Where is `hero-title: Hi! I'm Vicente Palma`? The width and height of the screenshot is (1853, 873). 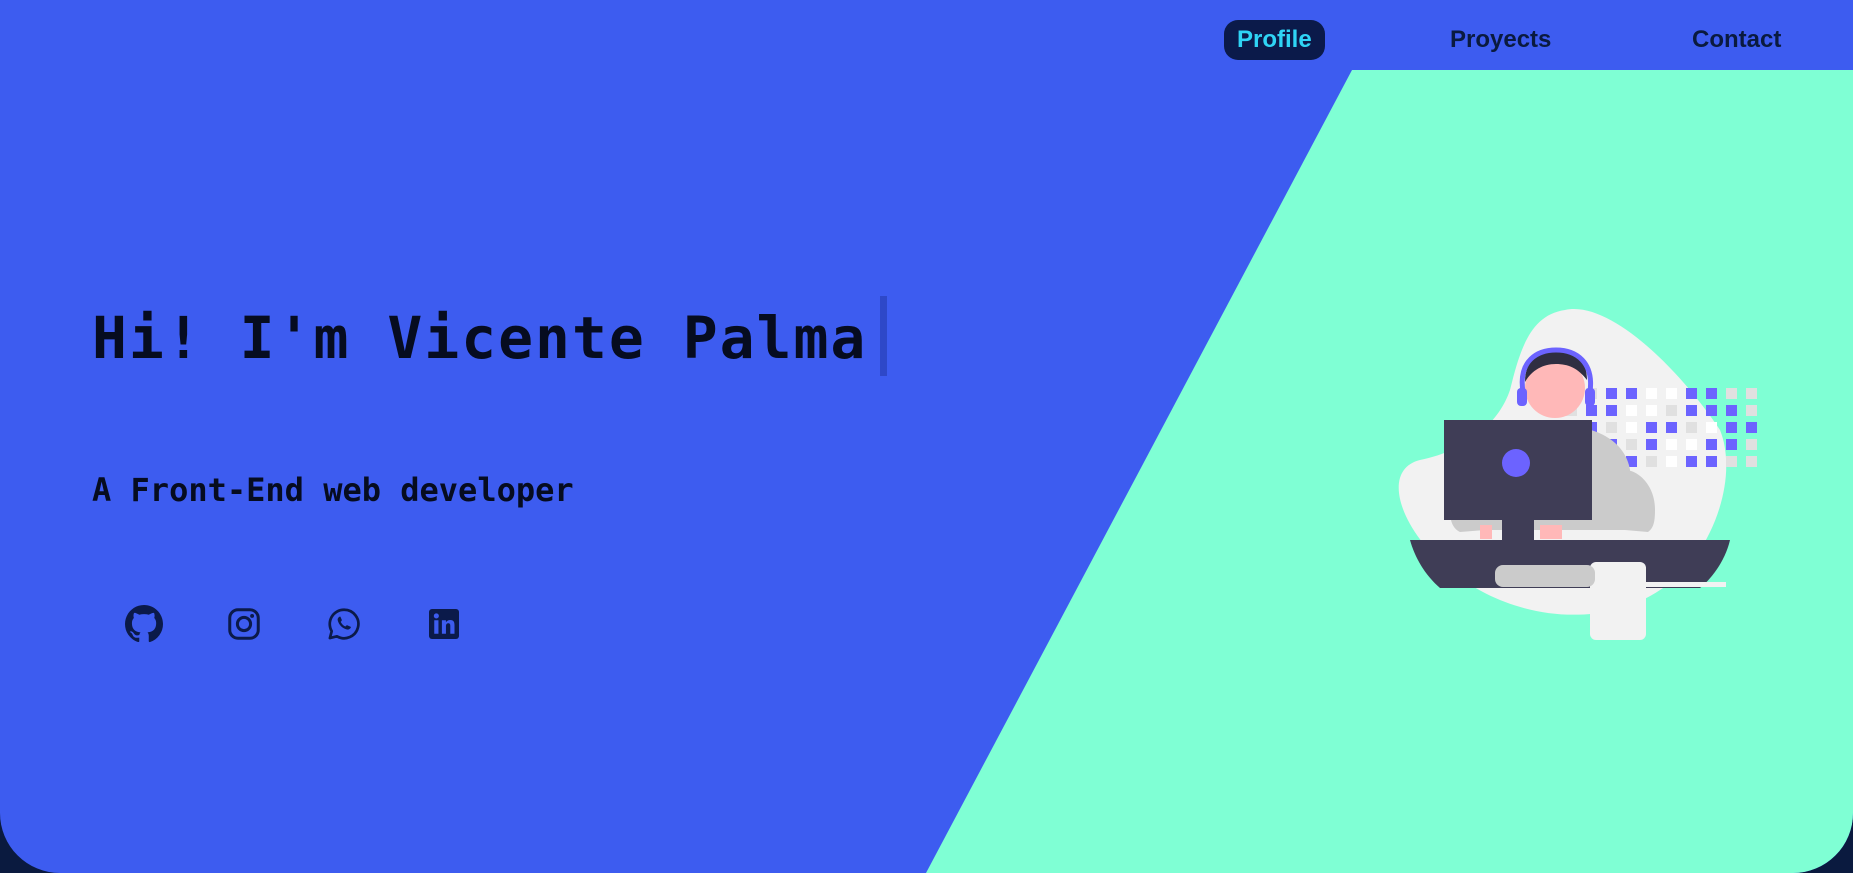 hero-title: Hi! I'm Vicente Palma is located at coordinates (480, 338).